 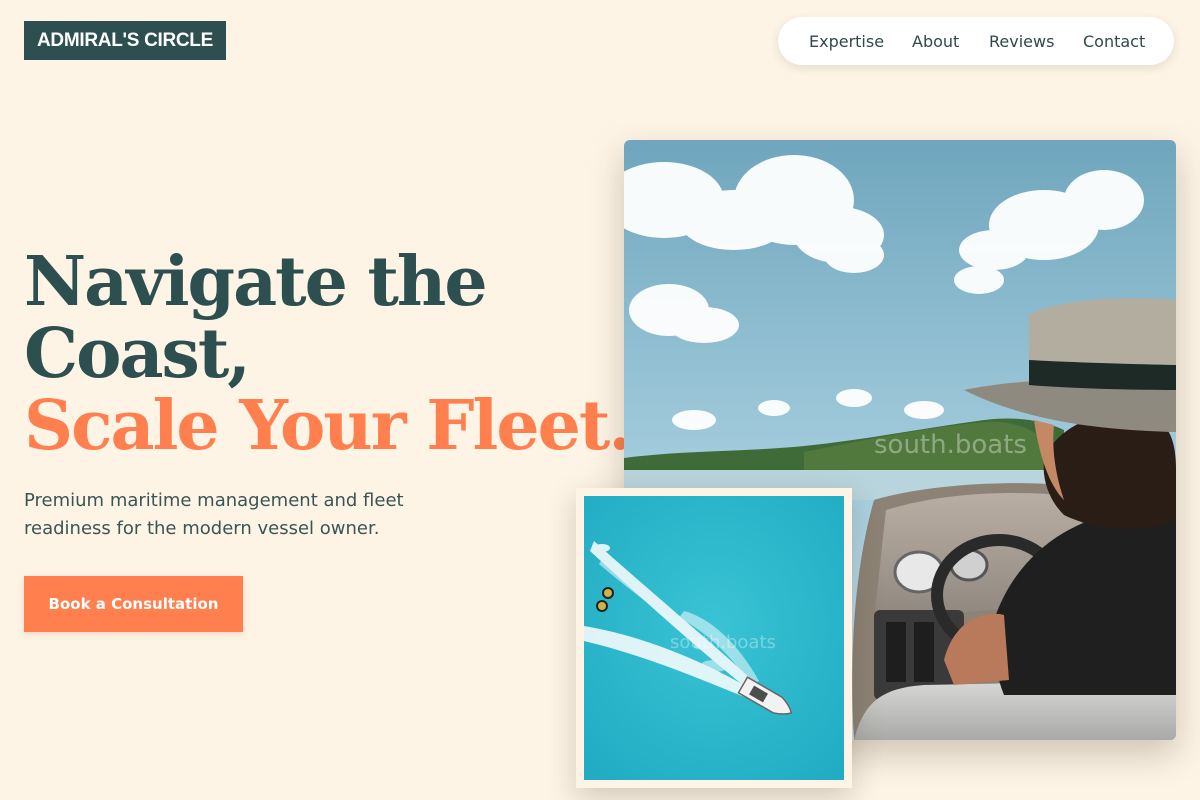 I want to click on speedboat-aerial-illustration: south.boats, so click(x=714, y=638).